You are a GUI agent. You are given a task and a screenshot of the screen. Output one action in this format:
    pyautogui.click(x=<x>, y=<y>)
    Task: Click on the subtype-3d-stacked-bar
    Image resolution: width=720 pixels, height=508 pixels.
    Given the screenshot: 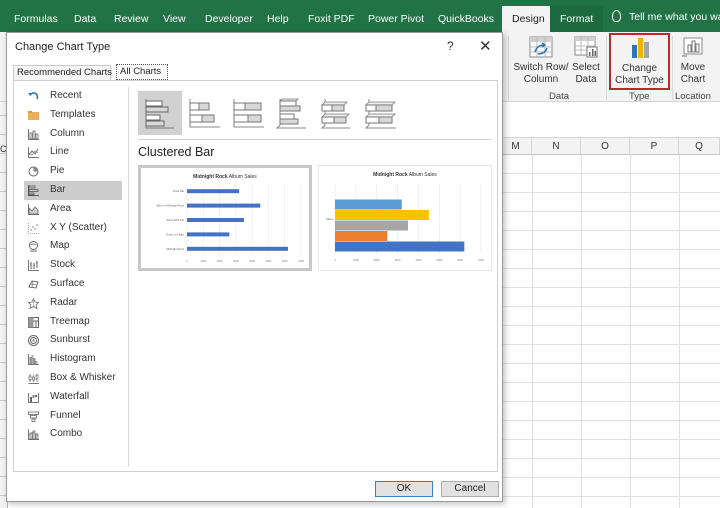 What is the action you would take?
    pyautogui.click(x=336, y=113)
    